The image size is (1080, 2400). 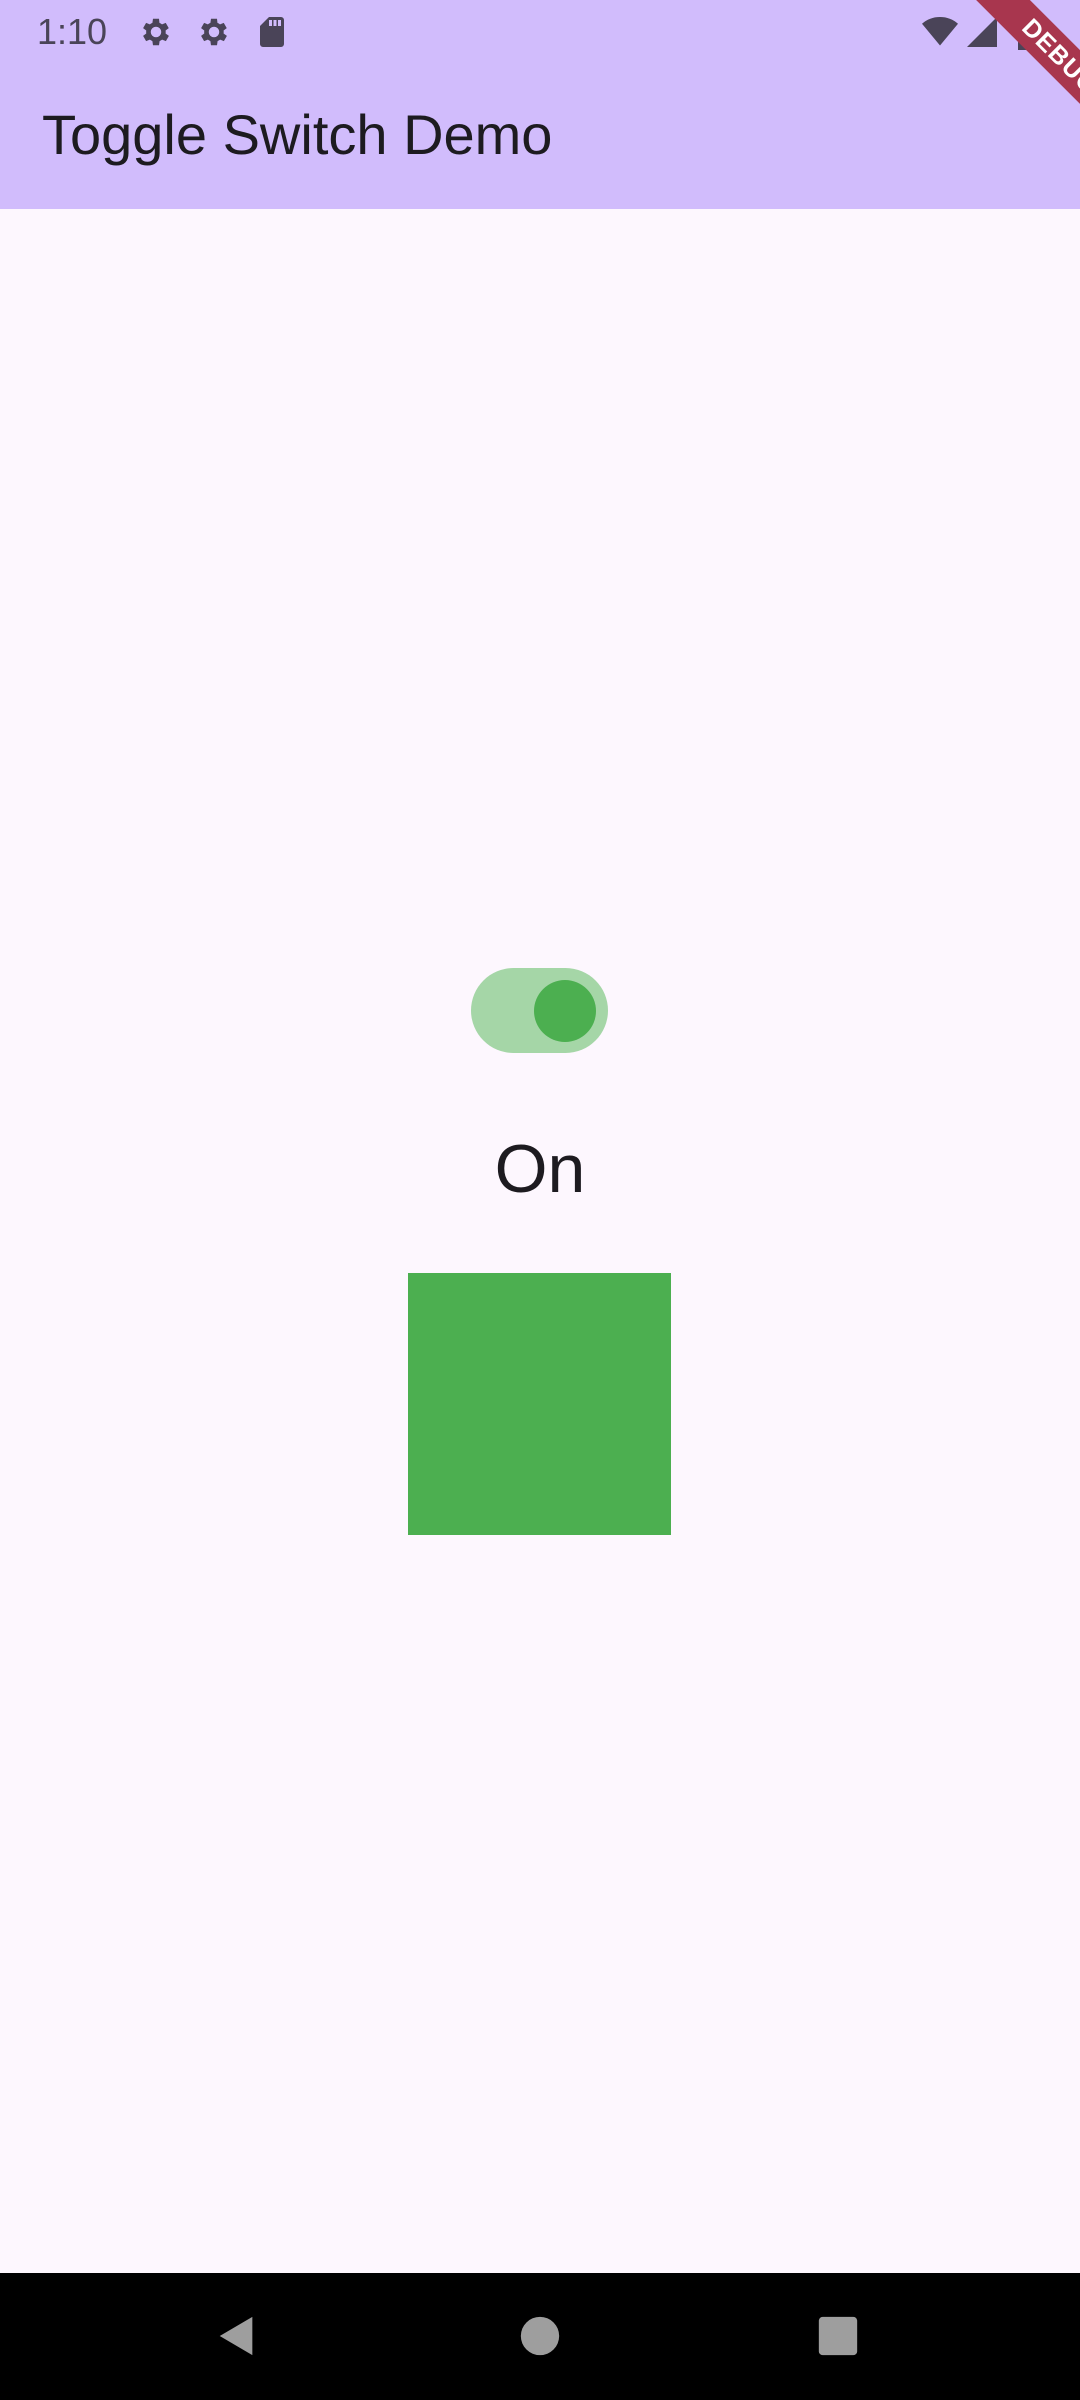 I want to click on status-time: 1:10, so click(x=72, y=31).